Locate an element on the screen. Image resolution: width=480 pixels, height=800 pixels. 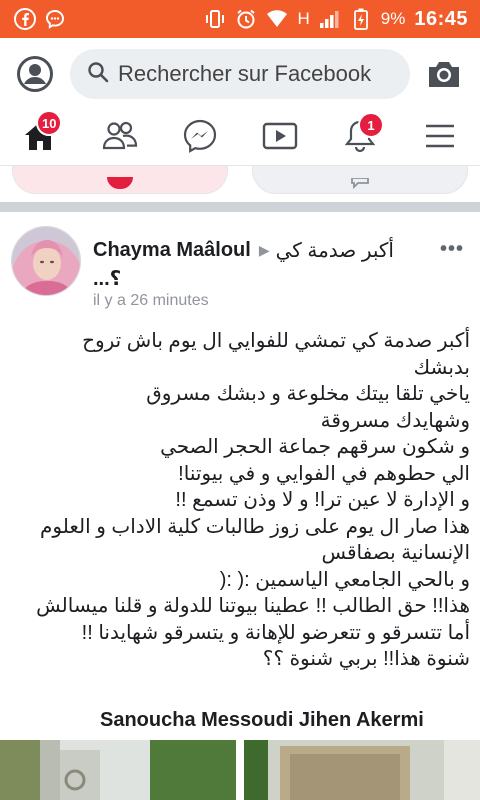
tab-messenger is located at coordinates (200, 138).